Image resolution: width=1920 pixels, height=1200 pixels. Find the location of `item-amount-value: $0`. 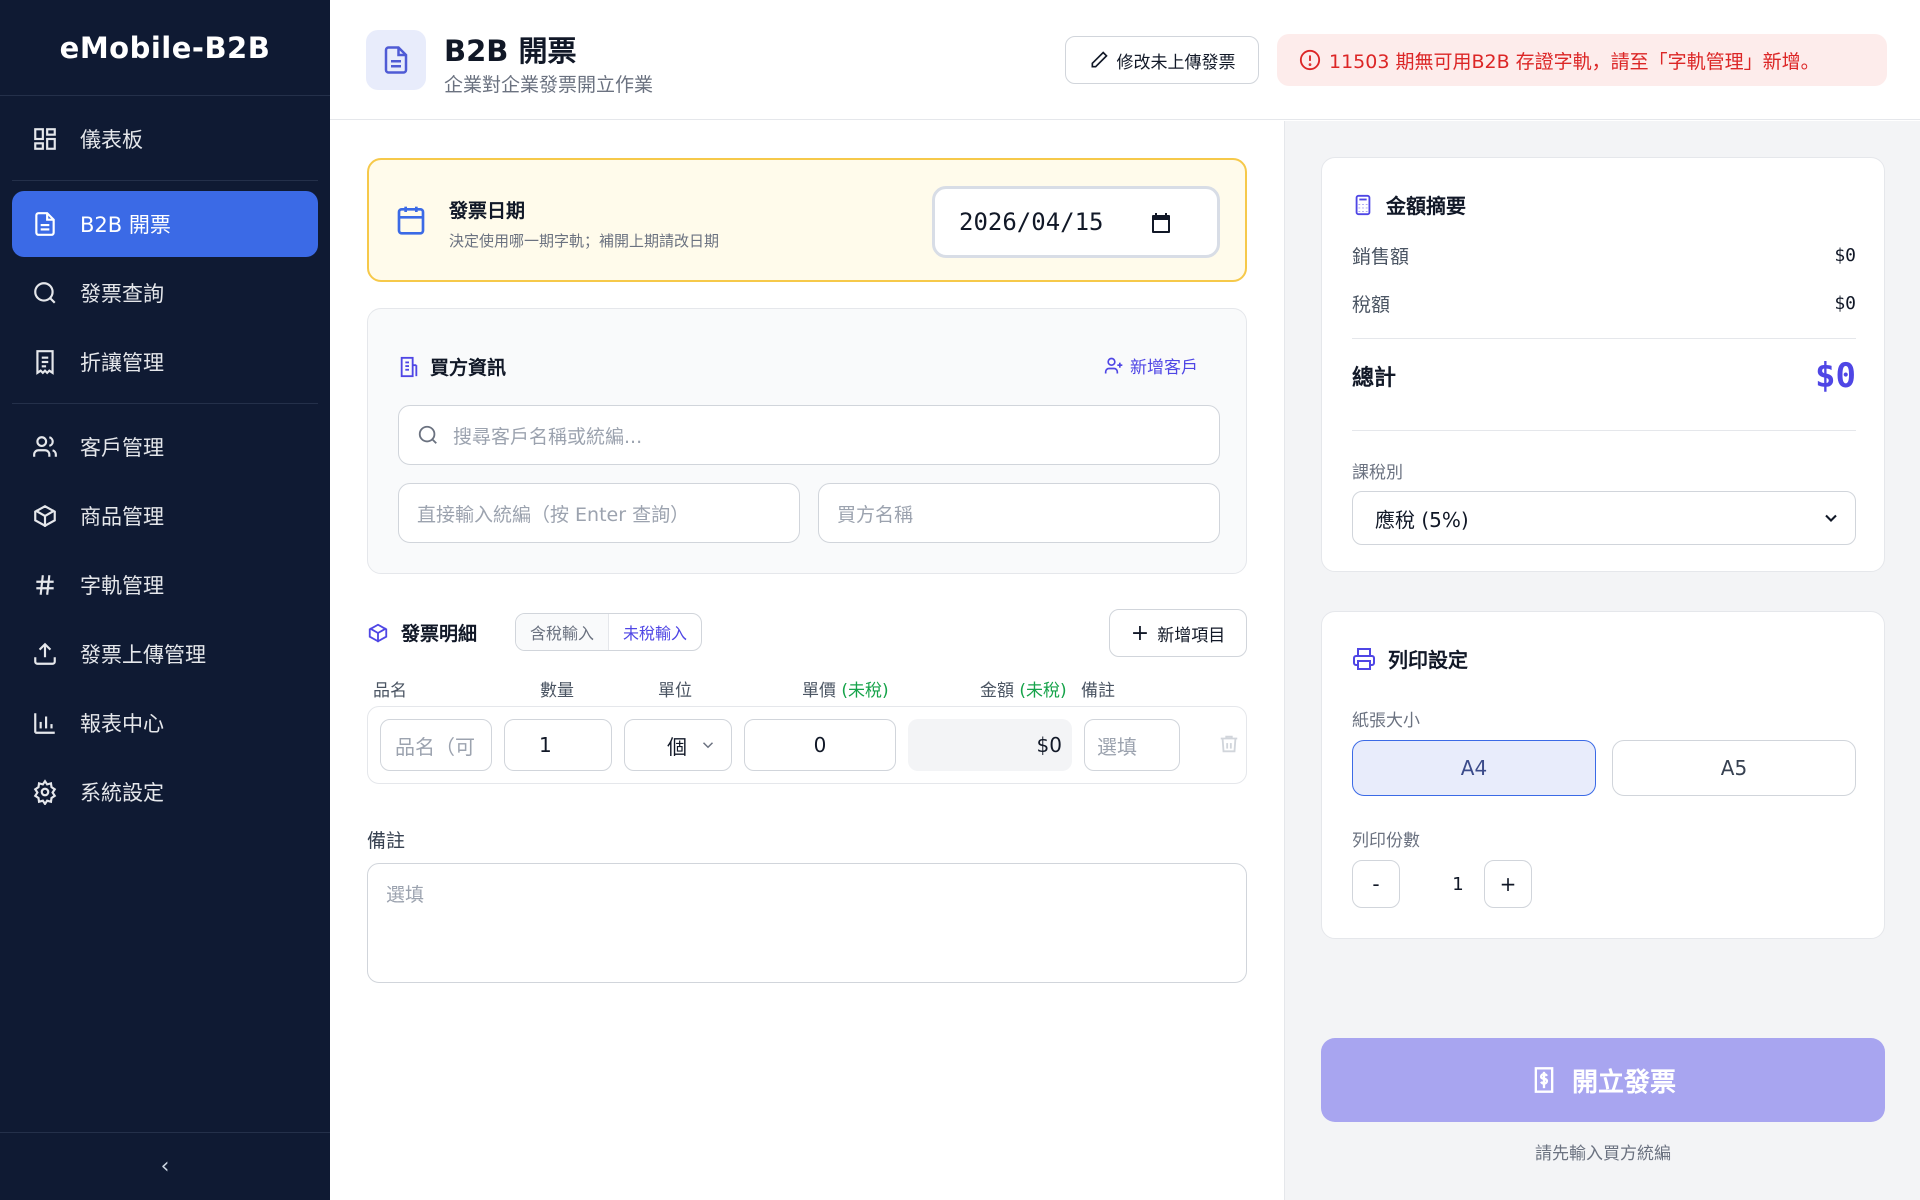

item-amount-value: $0 is located at coordinates (1049, 745).